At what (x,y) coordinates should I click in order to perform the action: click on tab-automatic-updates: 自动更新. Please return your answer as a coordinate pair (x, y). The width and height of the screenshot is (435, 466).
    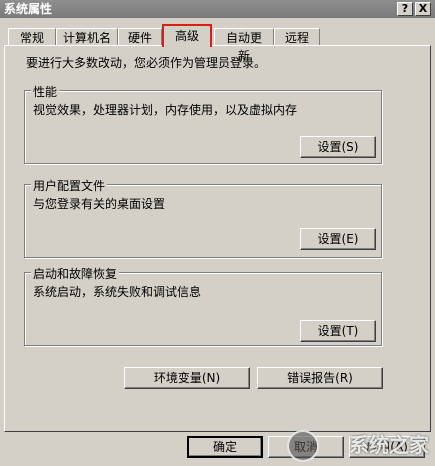
    Looking at the image, I should click on (244, 45).